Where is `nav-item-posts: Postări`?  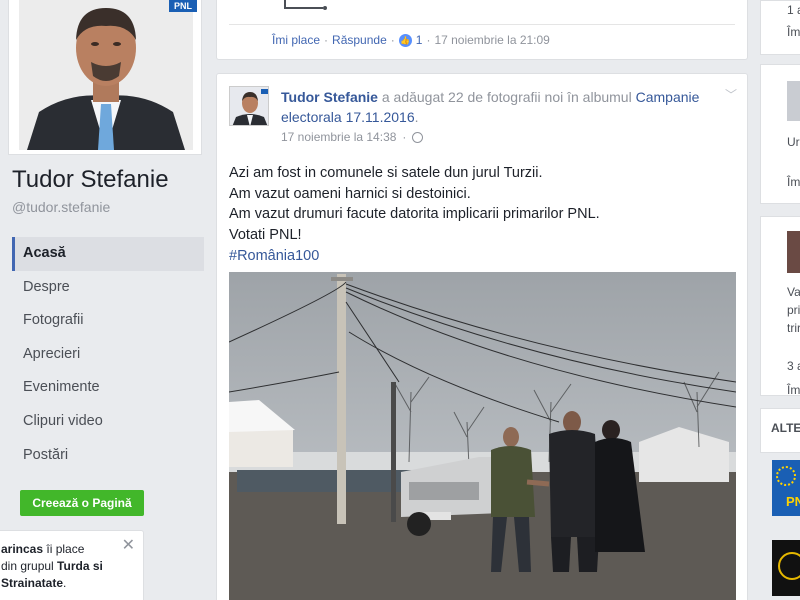
nav-item-posts: Postări is located at coordinates (108, 456).